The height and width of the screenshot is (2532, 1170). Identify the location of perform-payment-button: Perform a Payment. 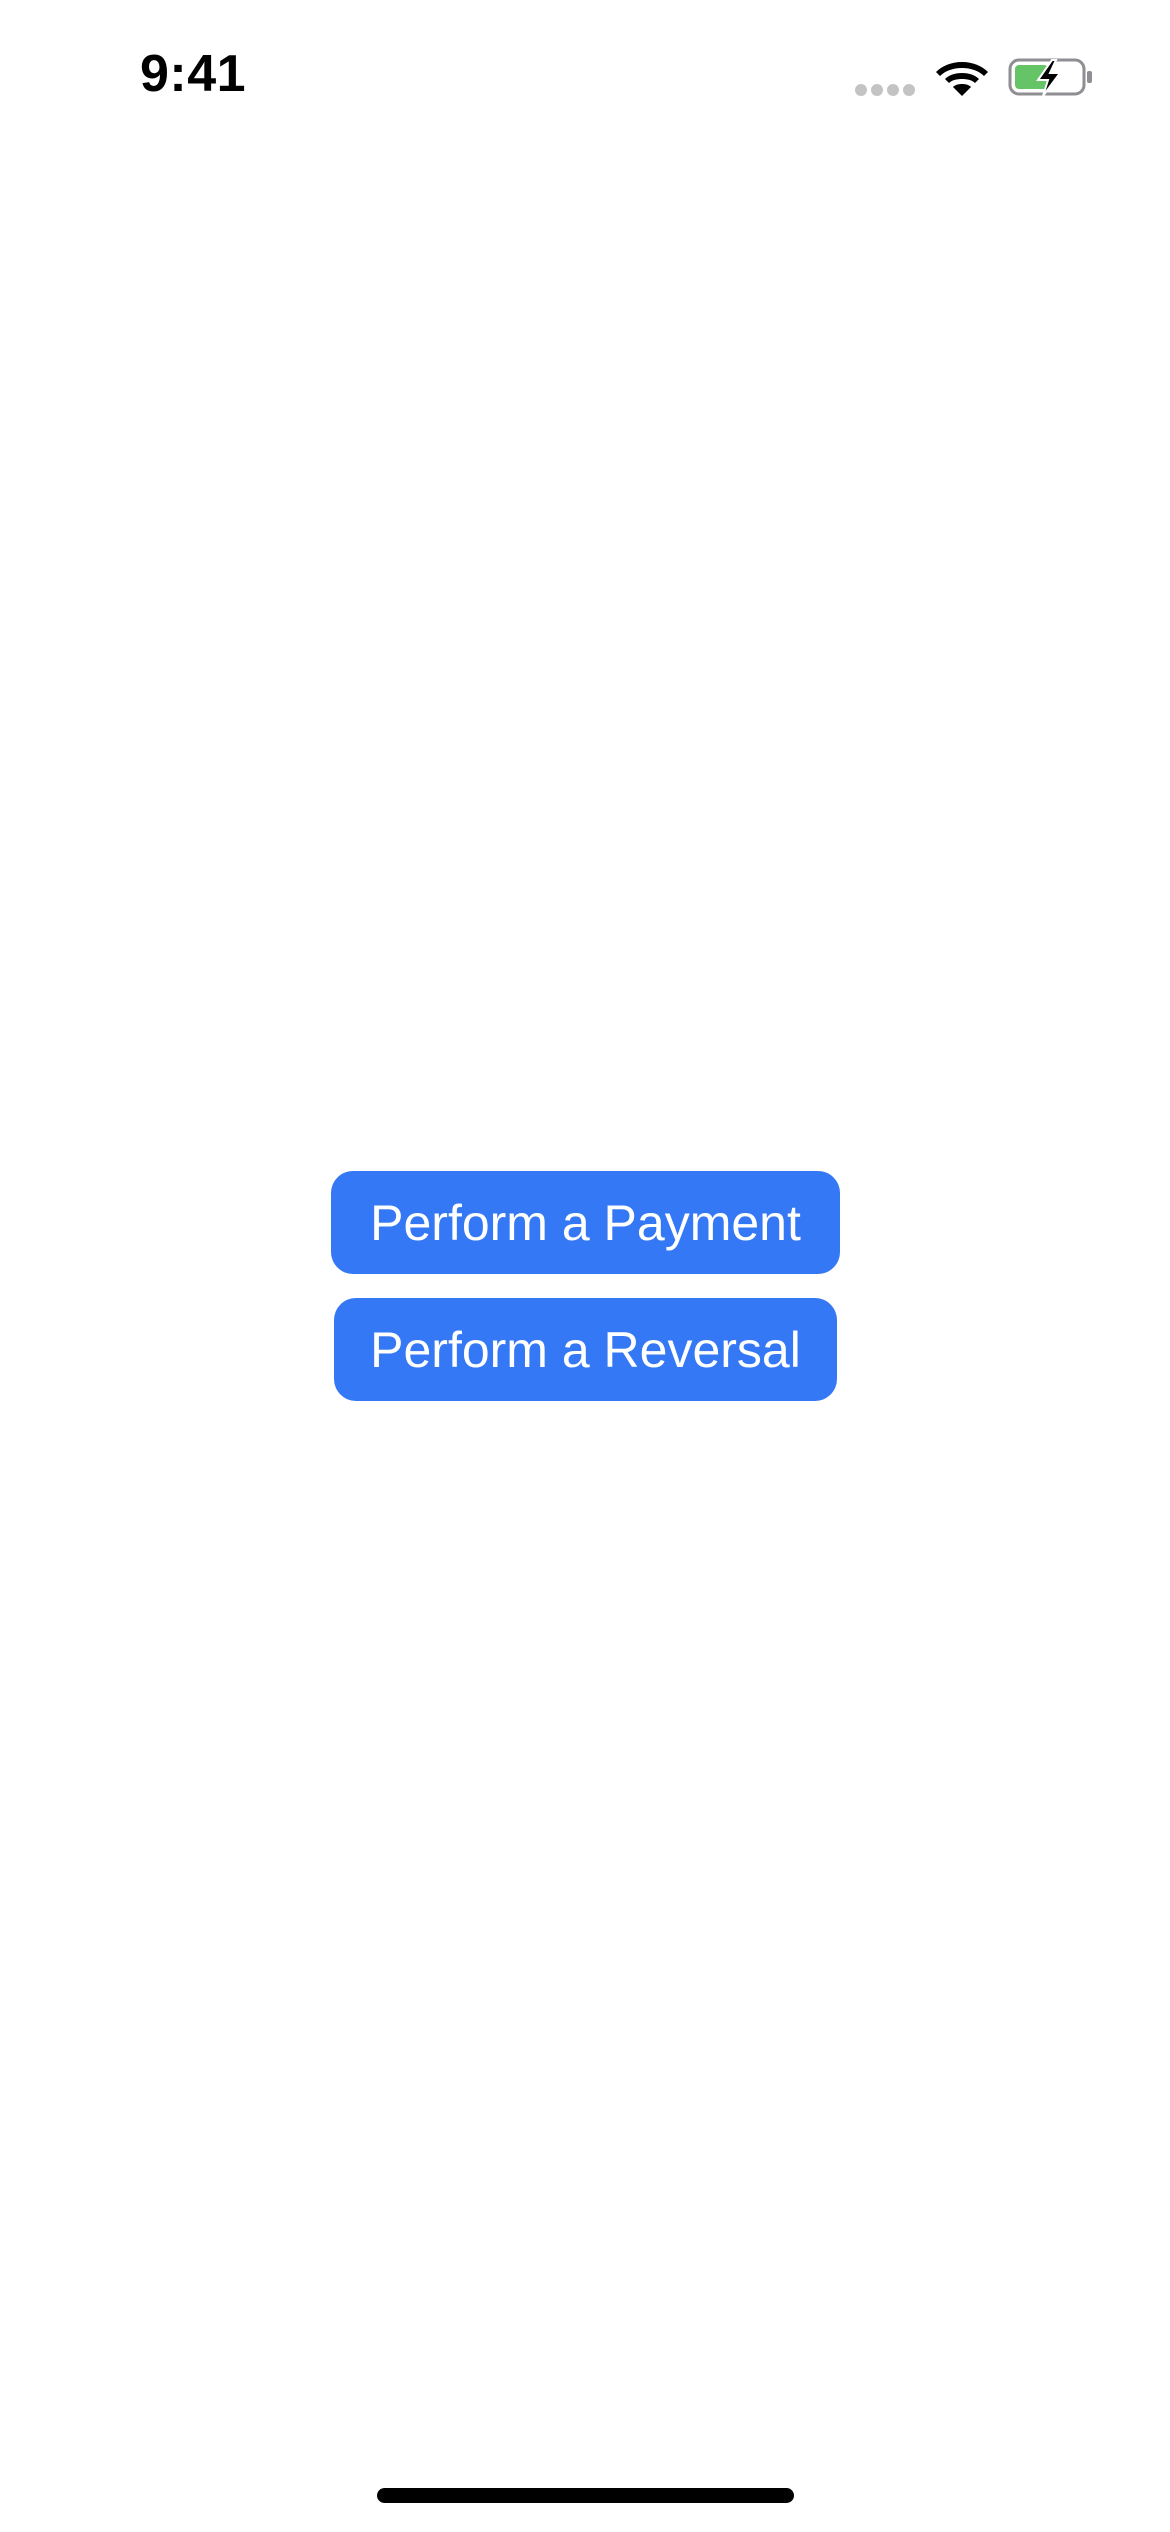
(585, 1222).